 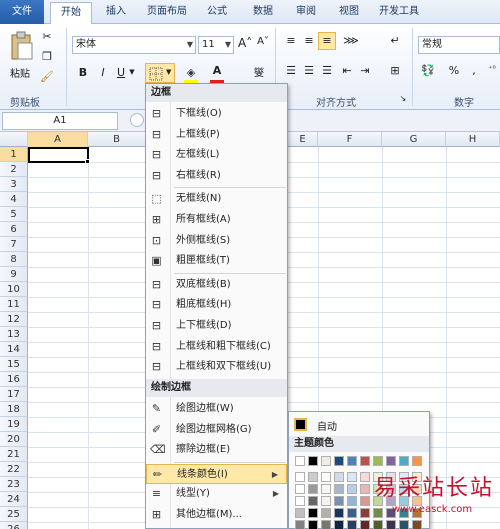 What do you see at coordinates (414, 139) in the screenshot?
I see `column-header: G` at bounding box center [414, 139].